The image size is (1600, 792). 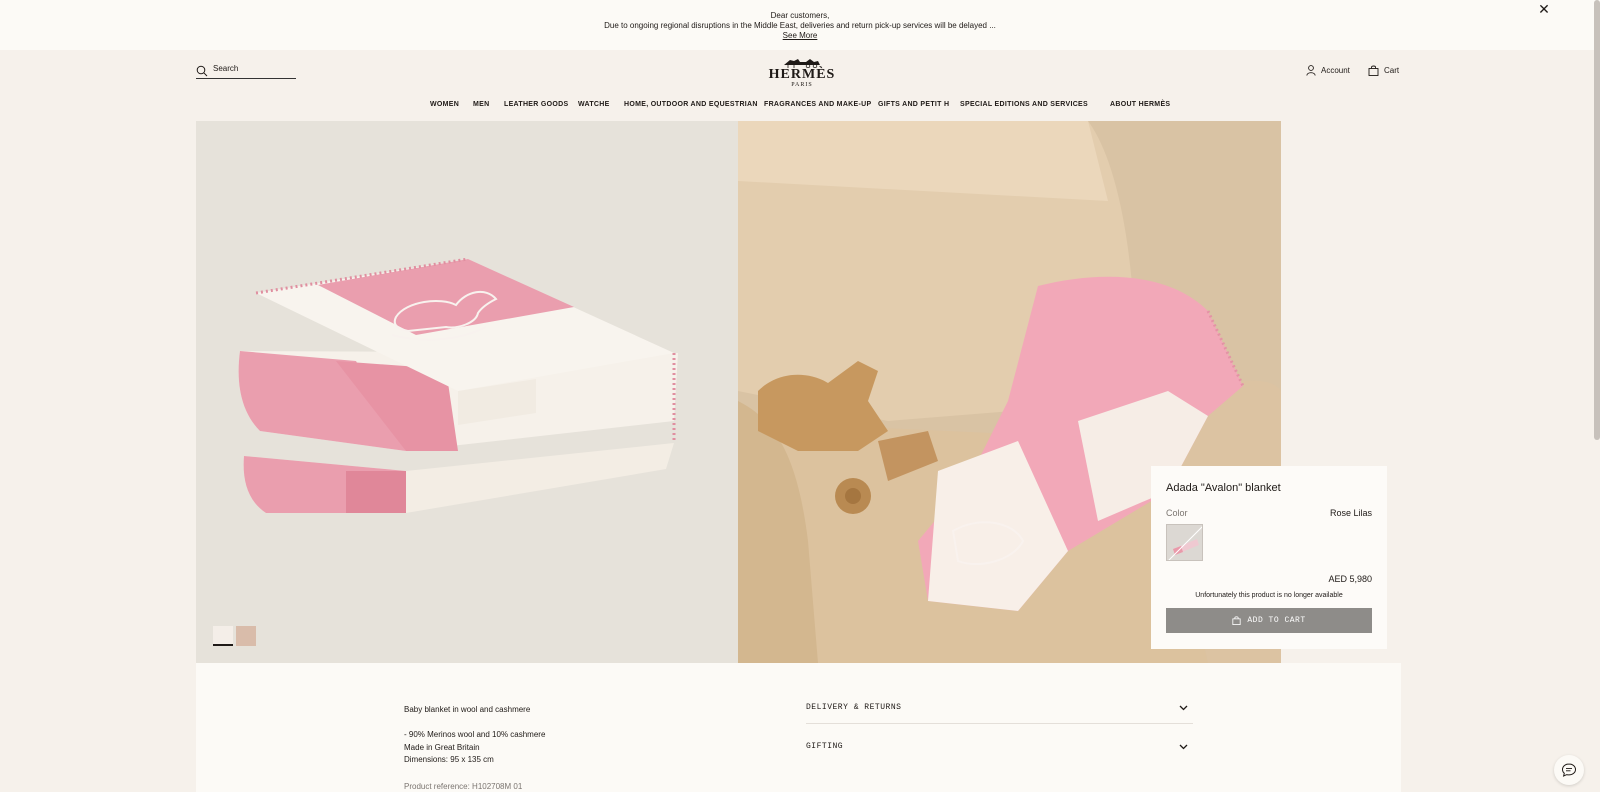 What do you see at coordinates (1223, 488) in the screenshot?
I see `product-title: Adada "Avalon" blanket` at bounding box center [1223, 488].